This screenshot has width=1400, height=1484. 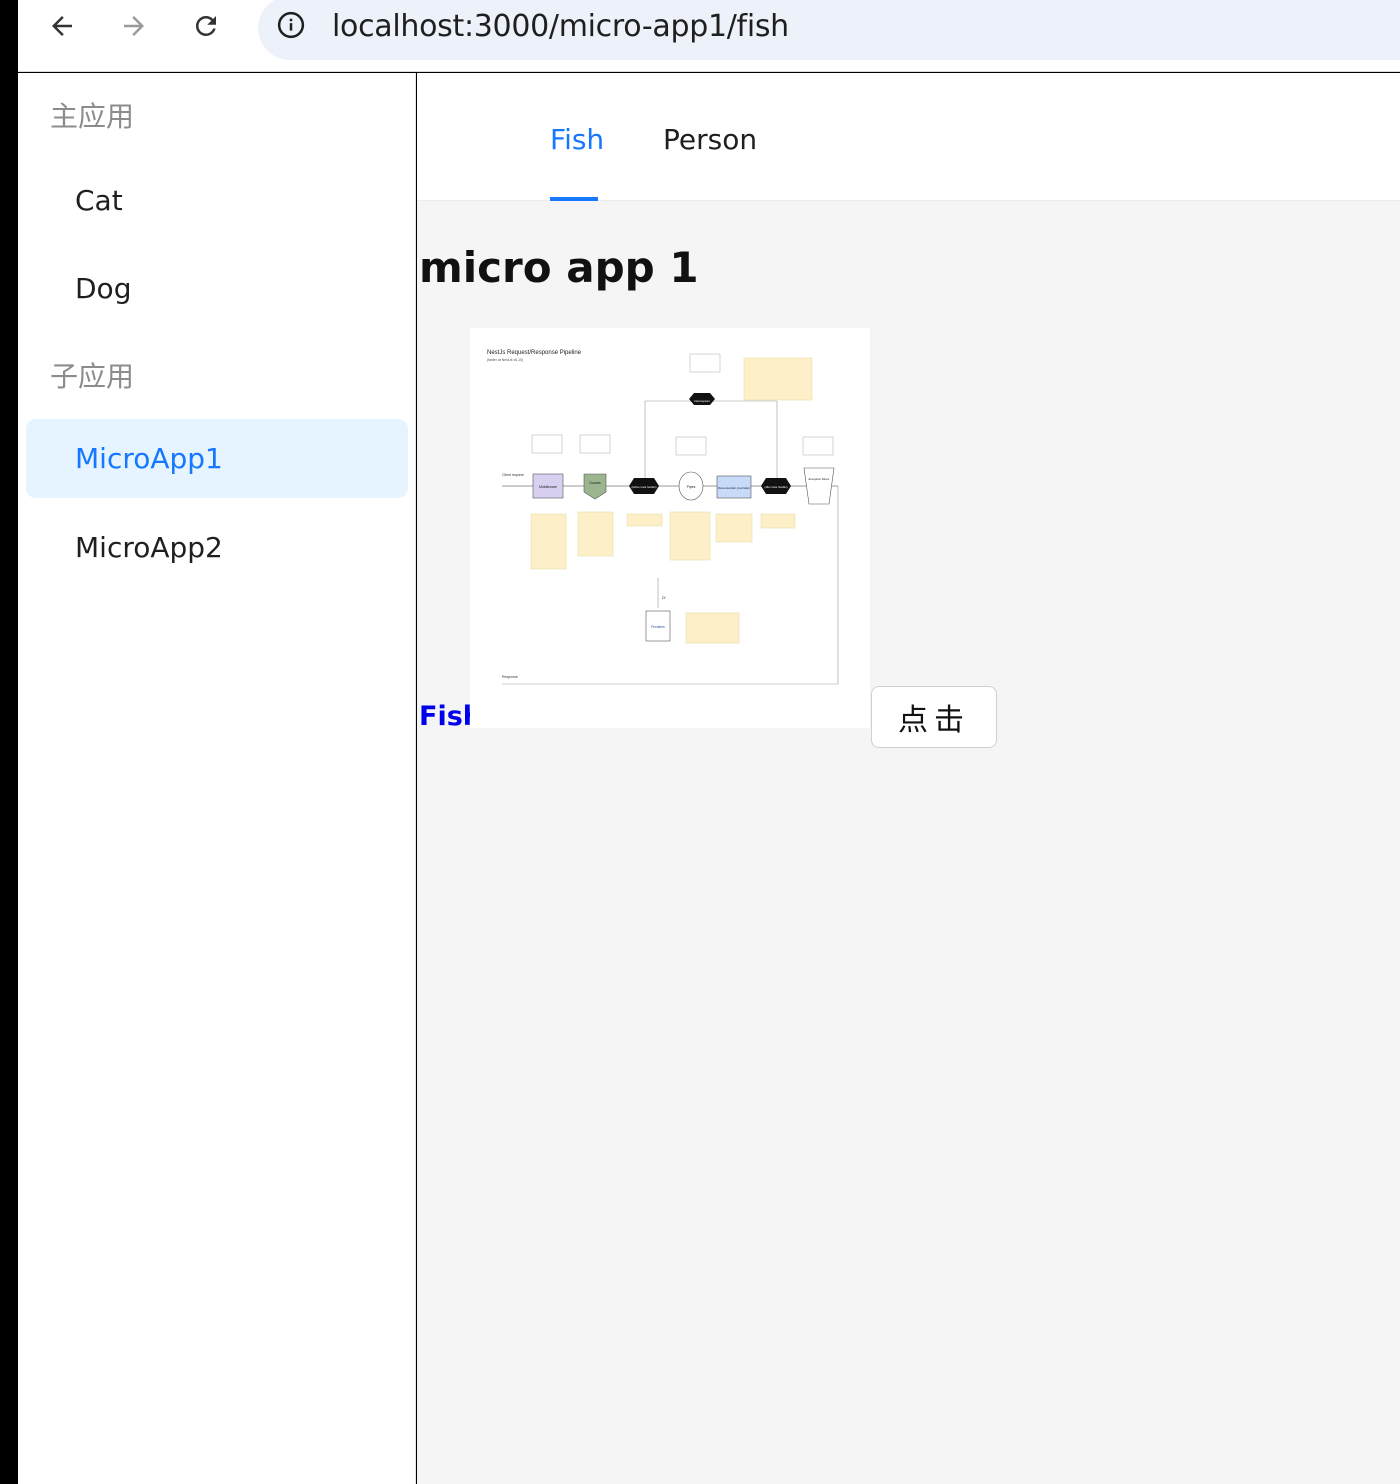 I want to click on sidebar-item-label: MicroApp1, so click(x=149, y=458).